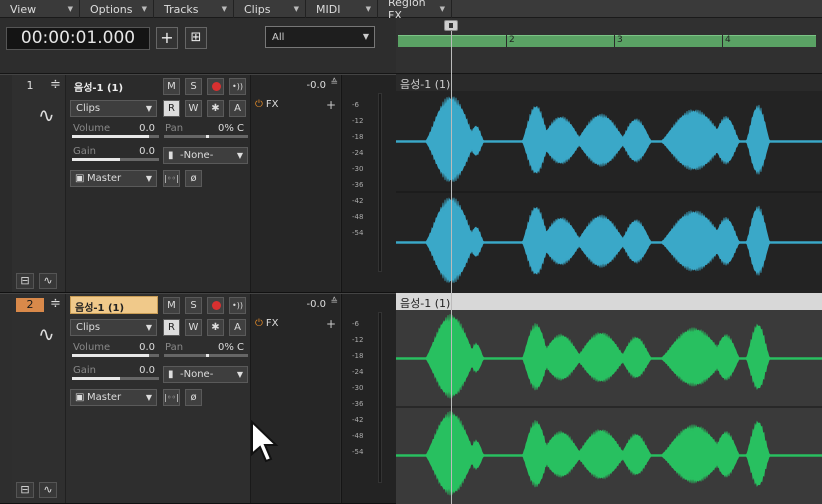 The image size is (822, 504). Describe the element at coordinates (207, 355) in the screenshot. I see `pan-marker` at that location.